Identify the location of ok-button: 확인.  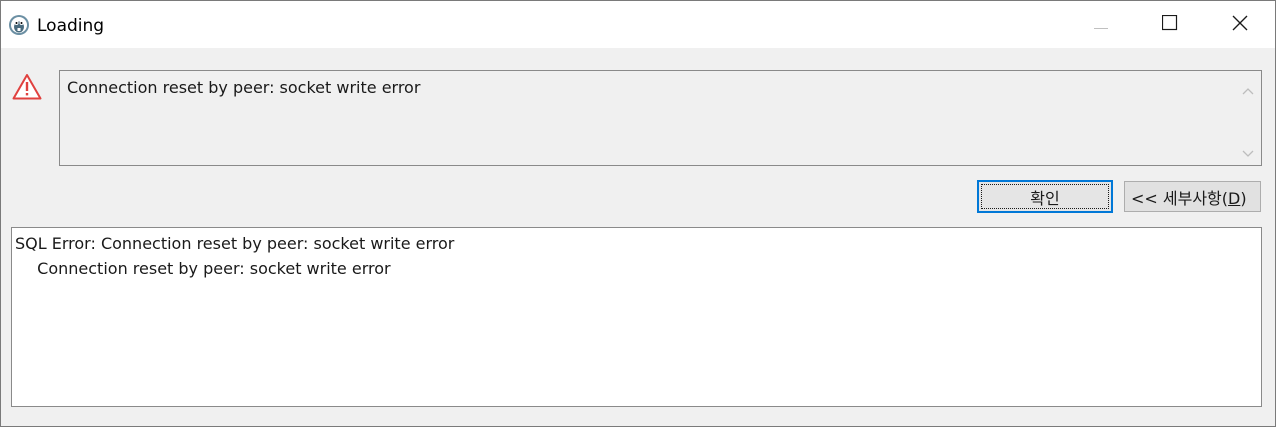
(1045, 196).